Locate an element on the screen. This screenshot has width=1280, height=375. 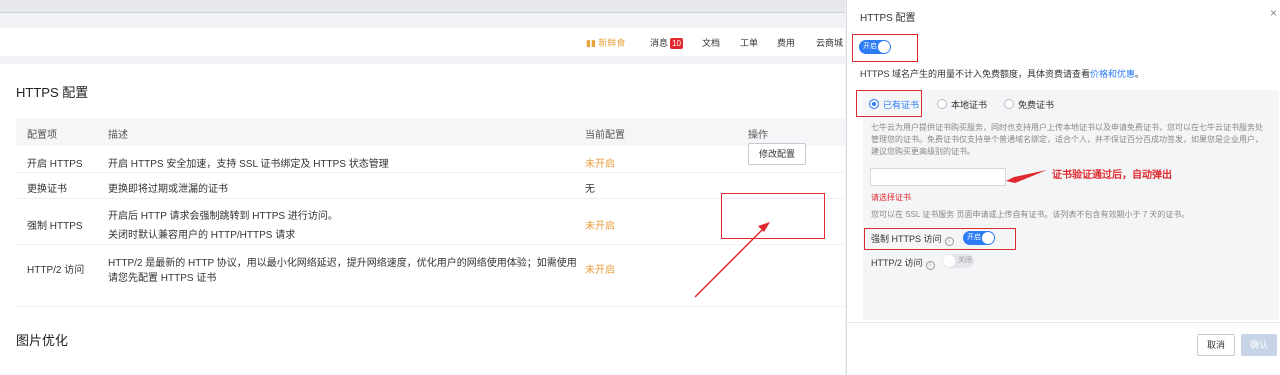
https-enable-toggle: 开启 is located at coordinates (875, 47).